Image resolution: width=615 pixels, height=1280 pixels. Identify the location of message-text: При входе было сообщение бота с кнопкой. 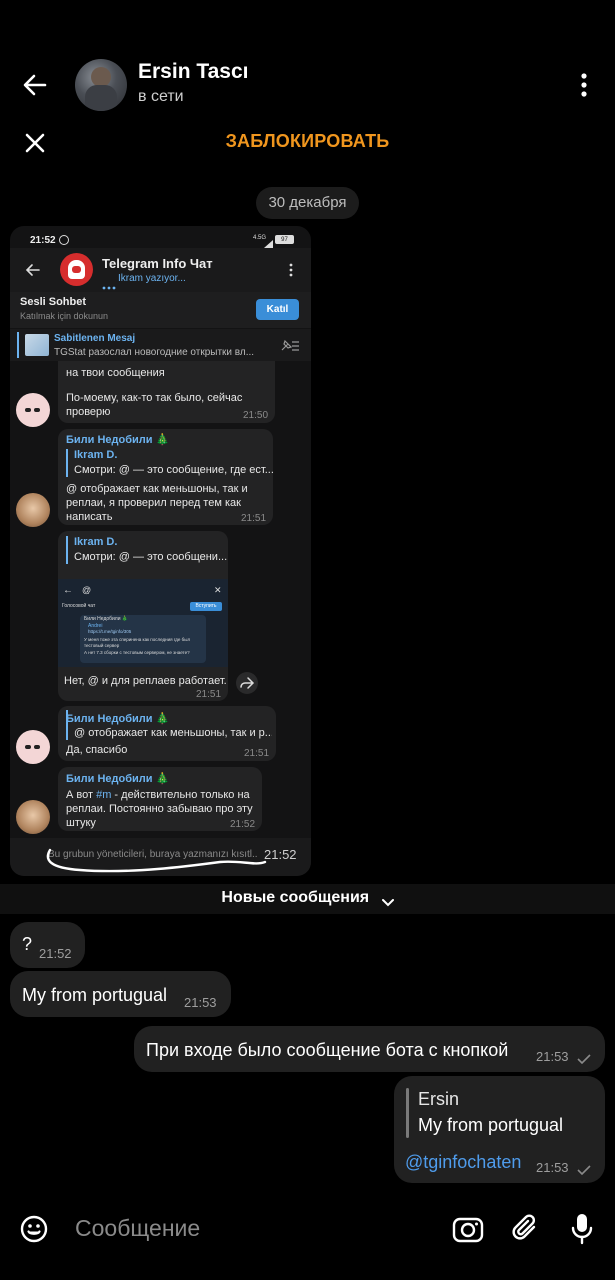
(327, 1050).